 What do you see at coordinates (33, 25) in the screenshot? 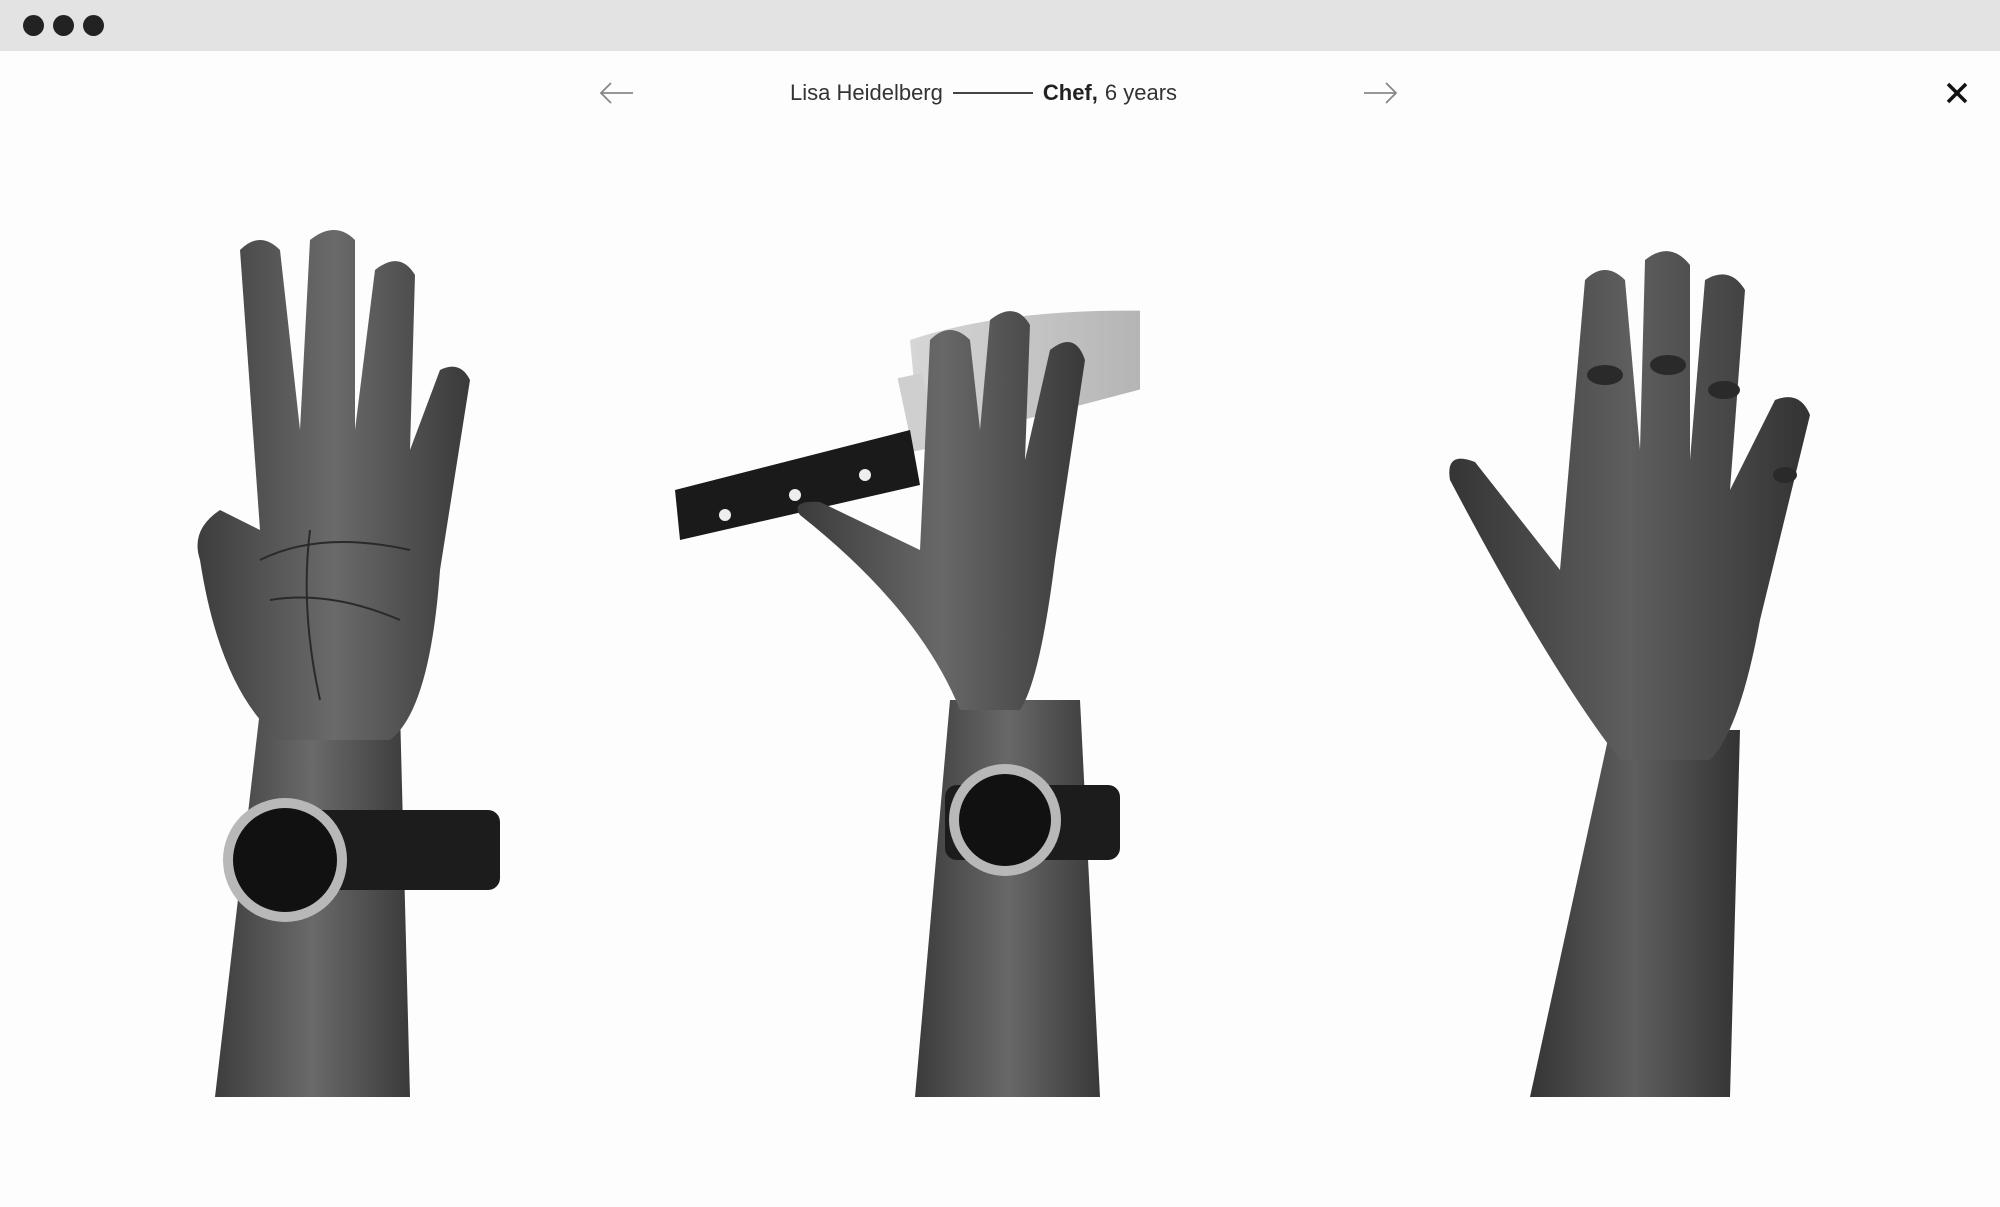
I see `window-close-dot` at bounding box center [33, 25].